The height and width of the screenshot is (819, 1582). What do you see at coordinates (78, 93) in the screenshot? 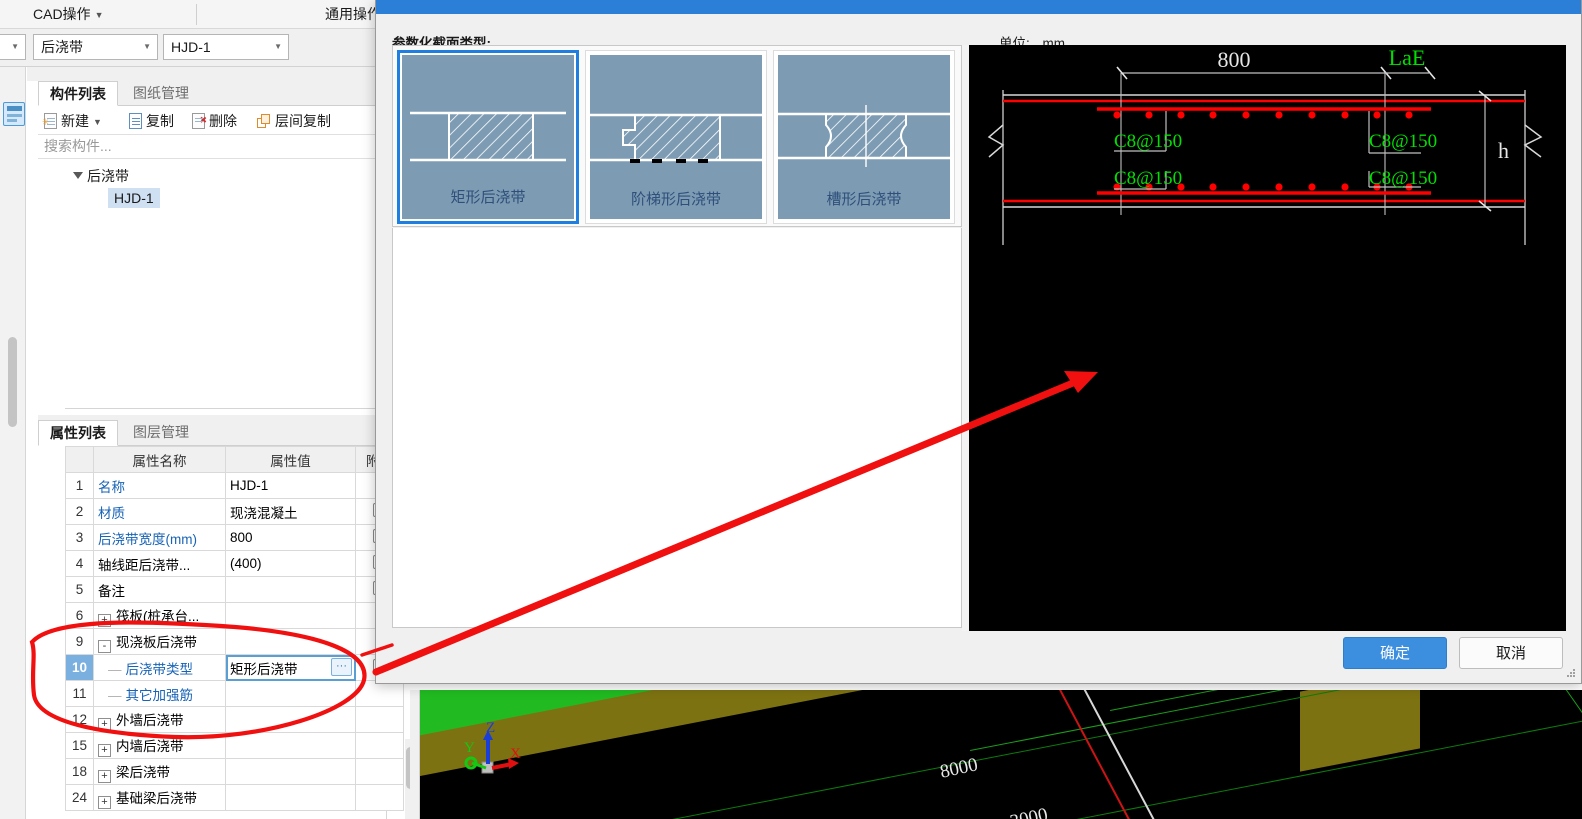
I see `tab-component-list: 构件列表` at bounding box center [78, 93].